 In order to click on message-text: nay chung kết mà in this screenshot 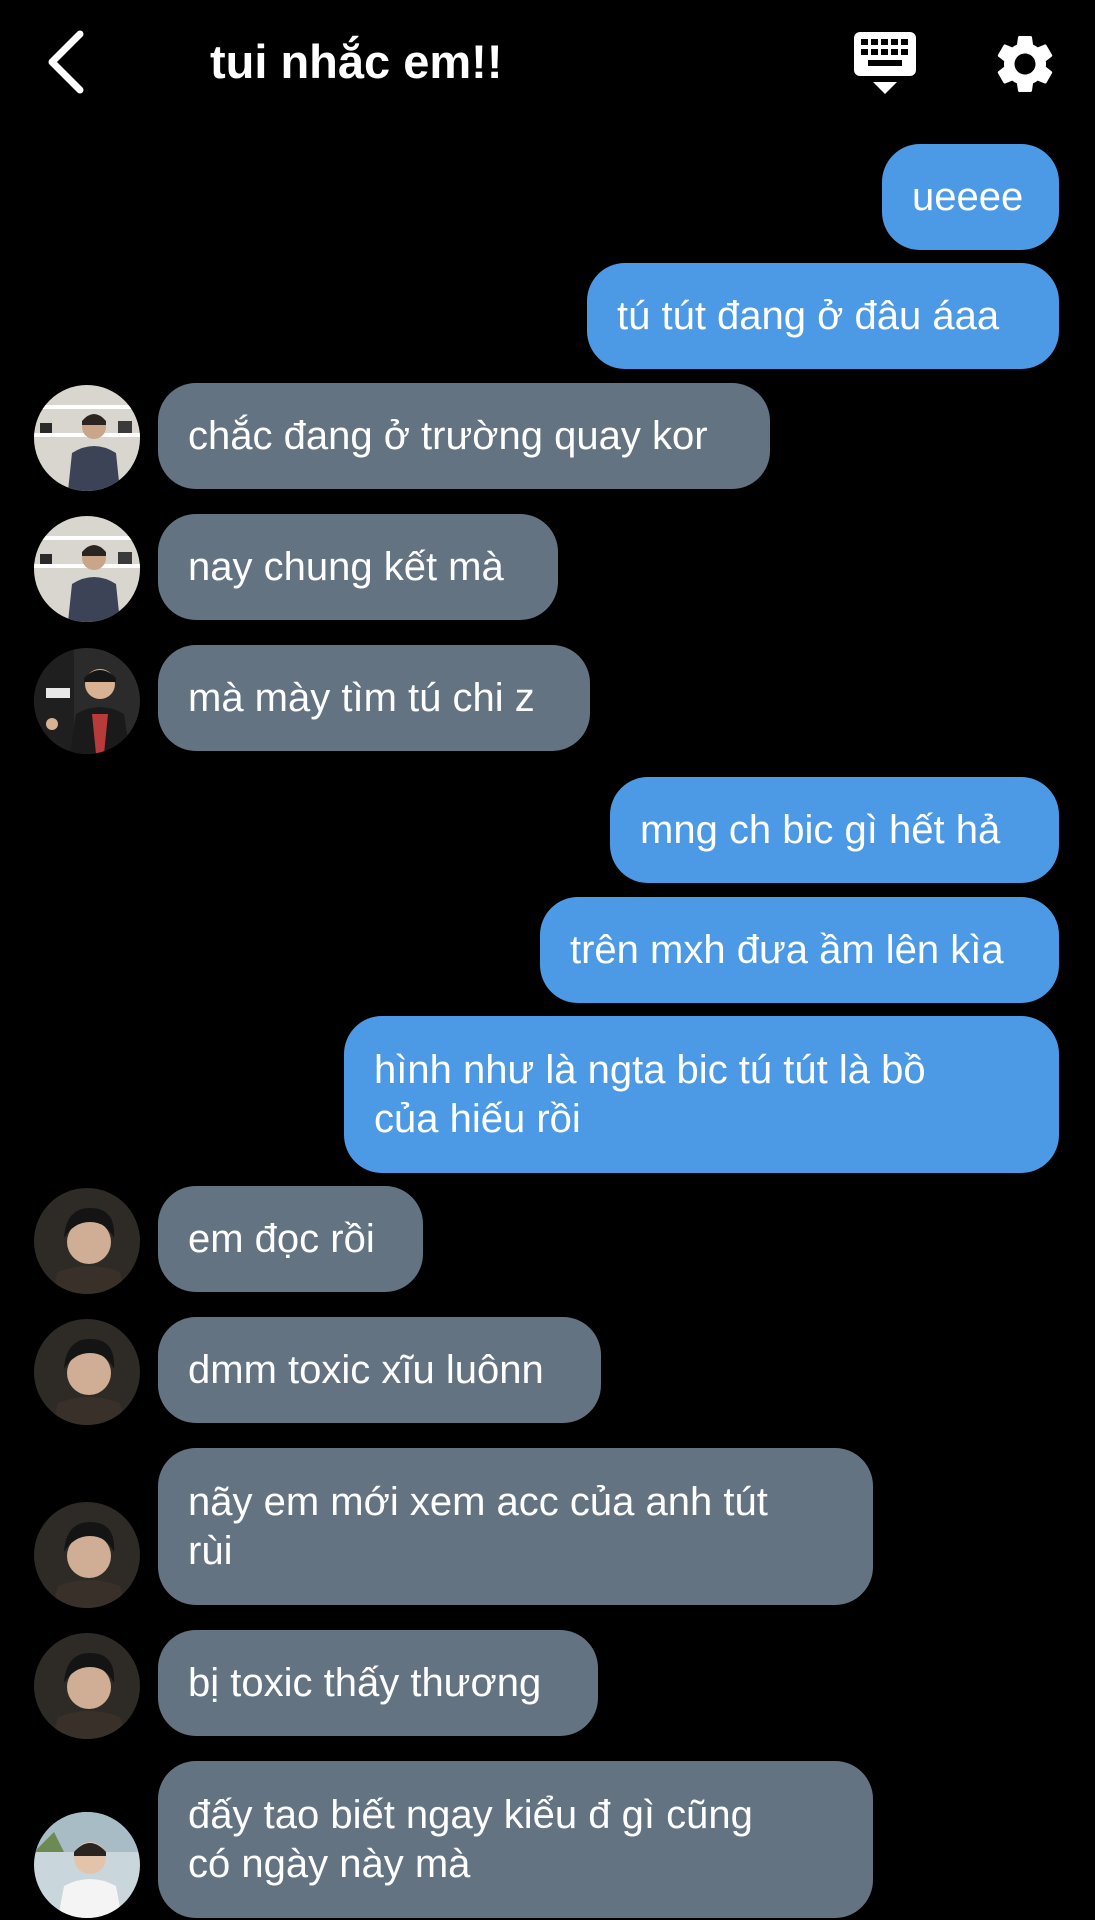, I will do `click(346, 566)`.